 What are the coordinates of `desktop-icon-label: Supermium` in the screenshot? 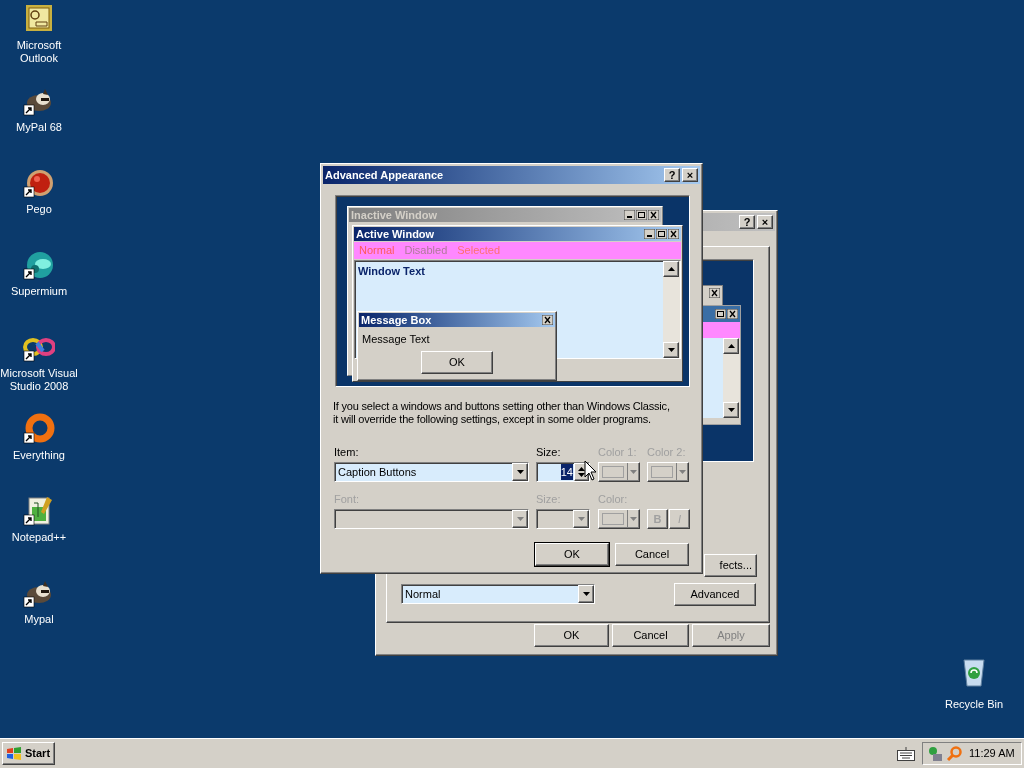 It's located at (39, 291).